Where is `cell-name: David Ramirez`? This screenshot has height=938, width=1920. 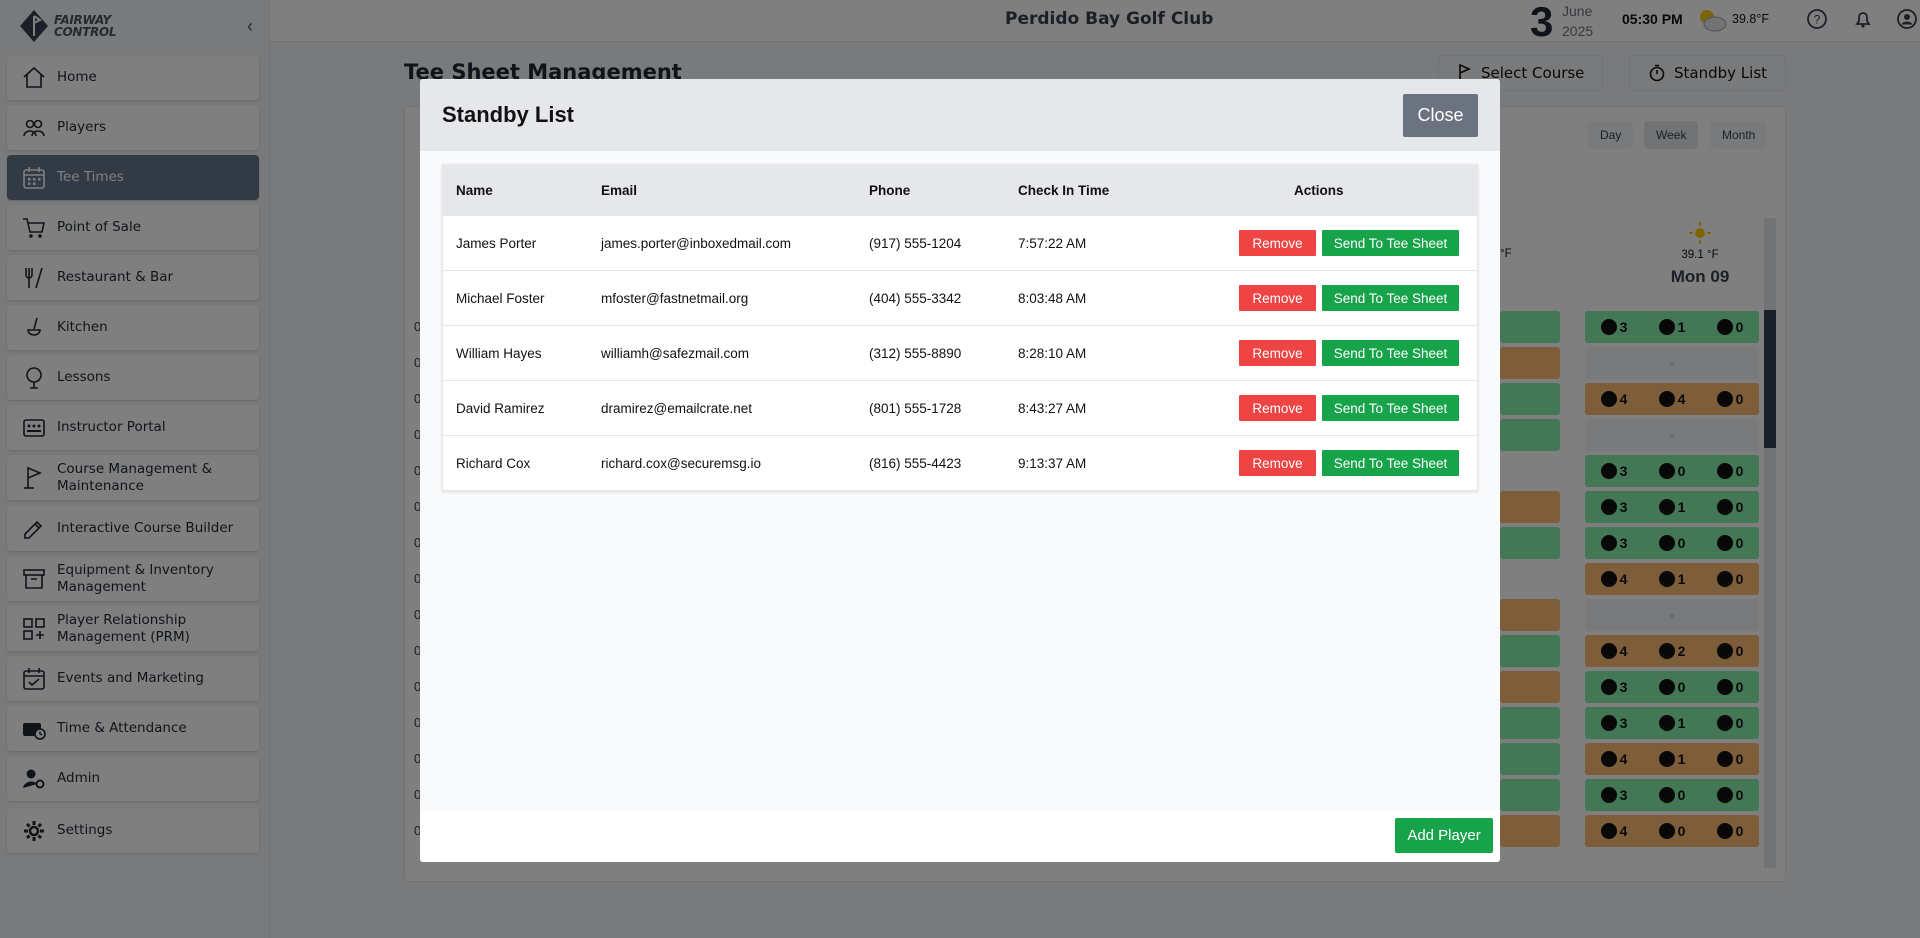
cell-name: David Ramirez is located at coordinates (500, 408).